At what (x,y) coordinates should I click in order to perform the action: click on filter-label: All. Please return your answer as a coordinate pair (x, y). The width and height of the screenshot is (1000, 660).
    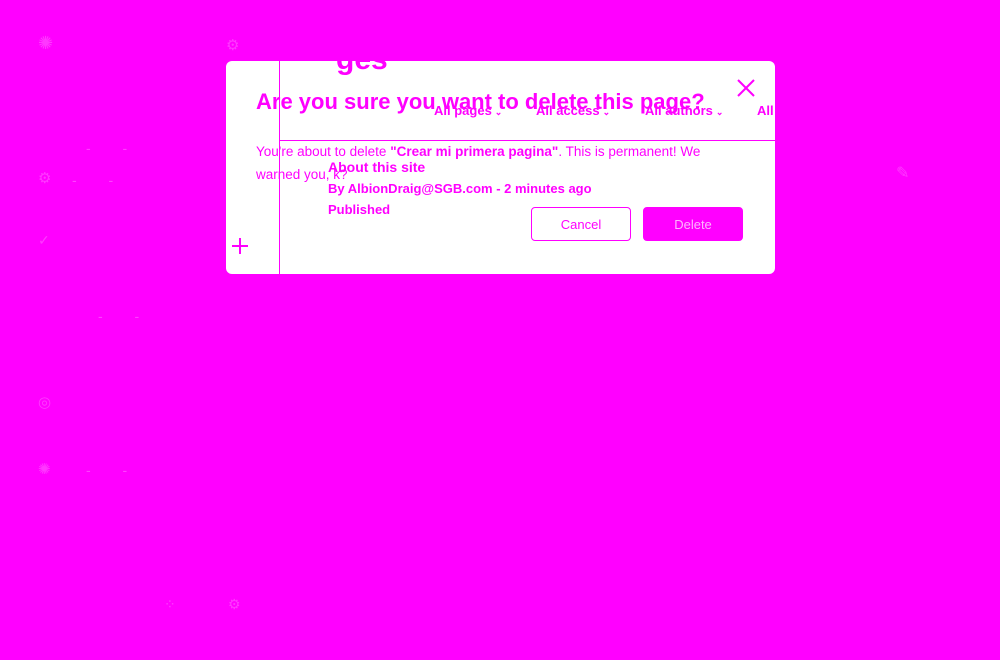
    Looking at the image, I should click on (765, 110).